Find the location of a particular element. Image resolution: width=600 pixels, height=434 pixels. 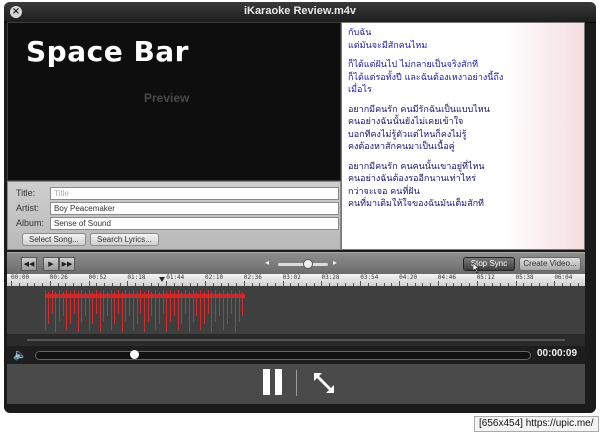

tick-label: 05:12 is located at coordinates (485, 277).